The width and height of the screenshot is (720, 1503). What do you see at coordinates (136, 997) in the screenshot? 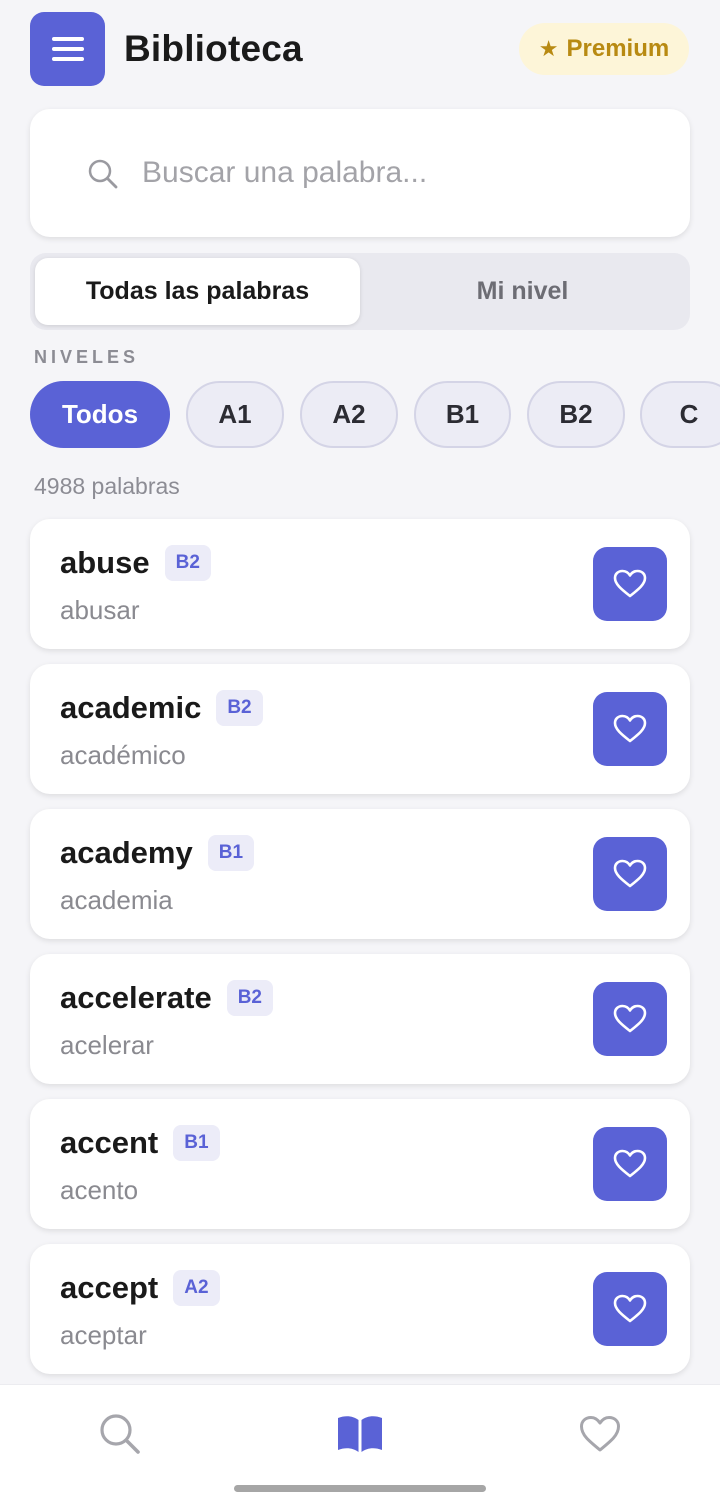
I see `word-text: accelerate` at bounding box center [136, 997].